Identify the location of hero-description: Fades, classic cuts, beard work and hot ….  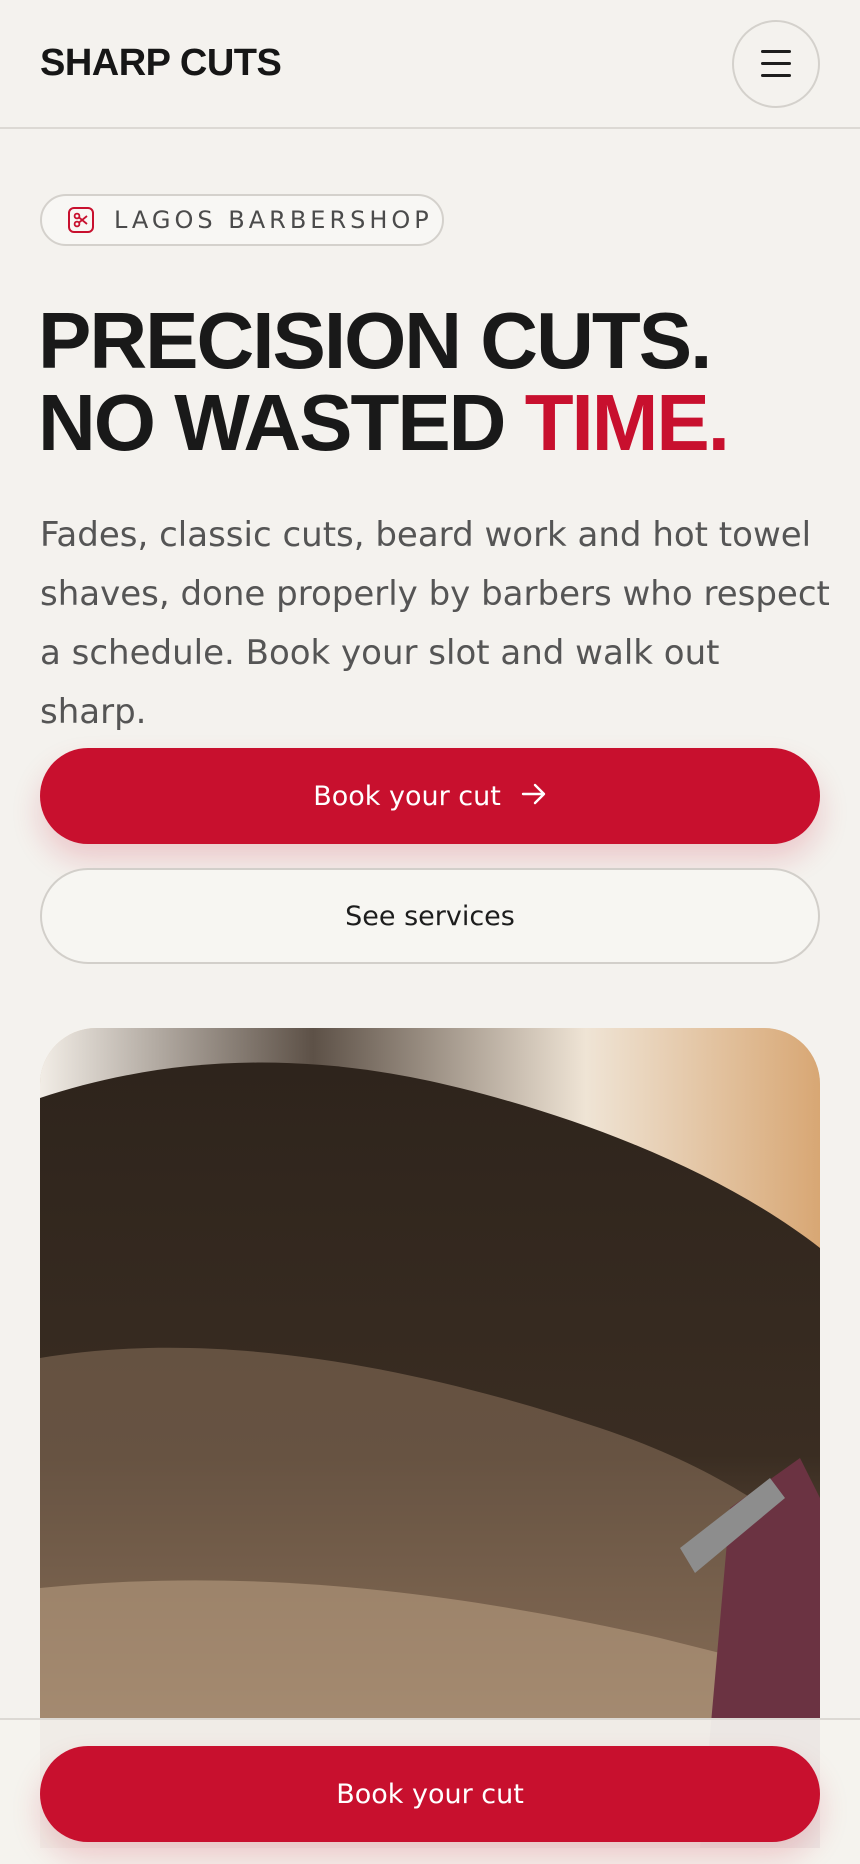
(435, 623).